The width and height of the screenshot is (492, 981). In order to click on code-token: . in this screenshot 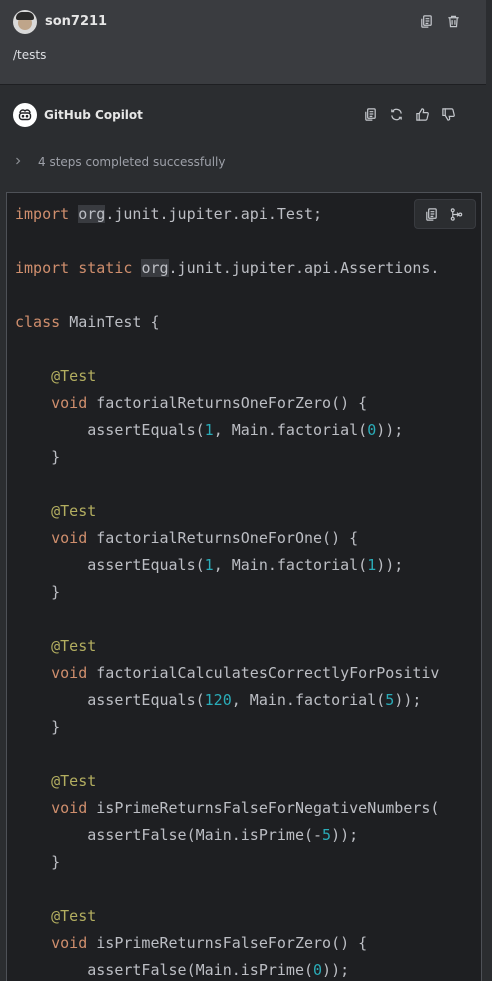, I will do `click(110, 214)`.